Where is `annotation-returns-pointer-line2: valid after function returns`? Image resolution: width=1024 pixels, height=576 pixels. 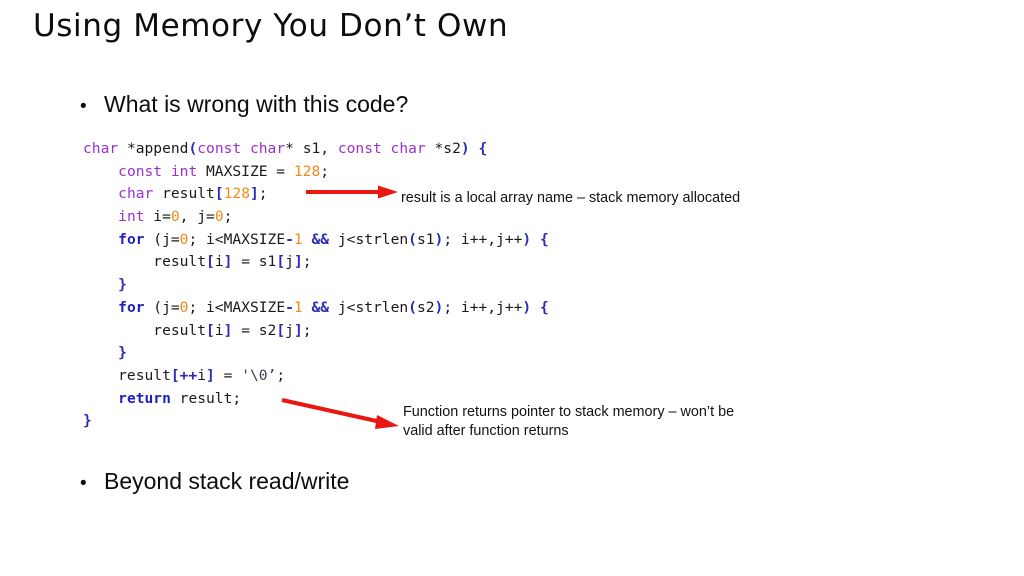
annotation-returns-pointer-line2: valid after function returns is located at coordinates (486, 431).